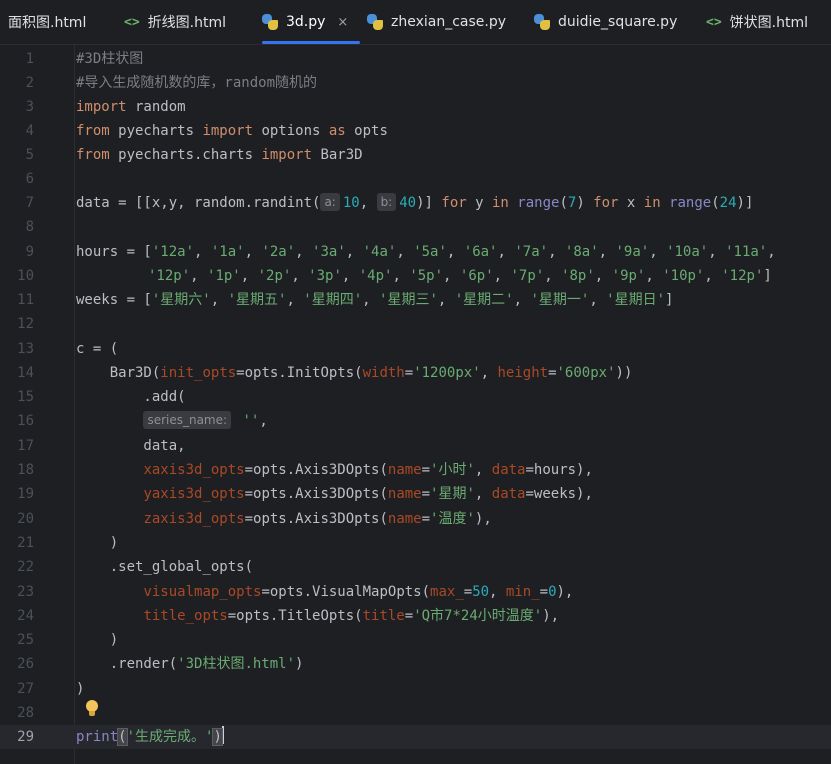  I want to click on code-line: 27), so click(415, 689).